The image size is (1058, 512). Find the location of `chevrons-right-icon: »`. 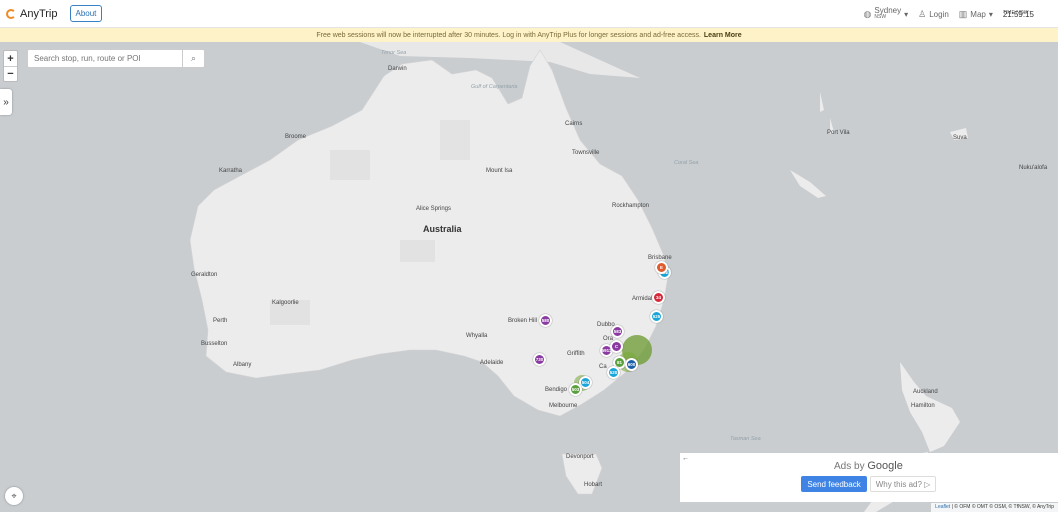

chevrons-right-icon: » is located at coordinates (6, 102).